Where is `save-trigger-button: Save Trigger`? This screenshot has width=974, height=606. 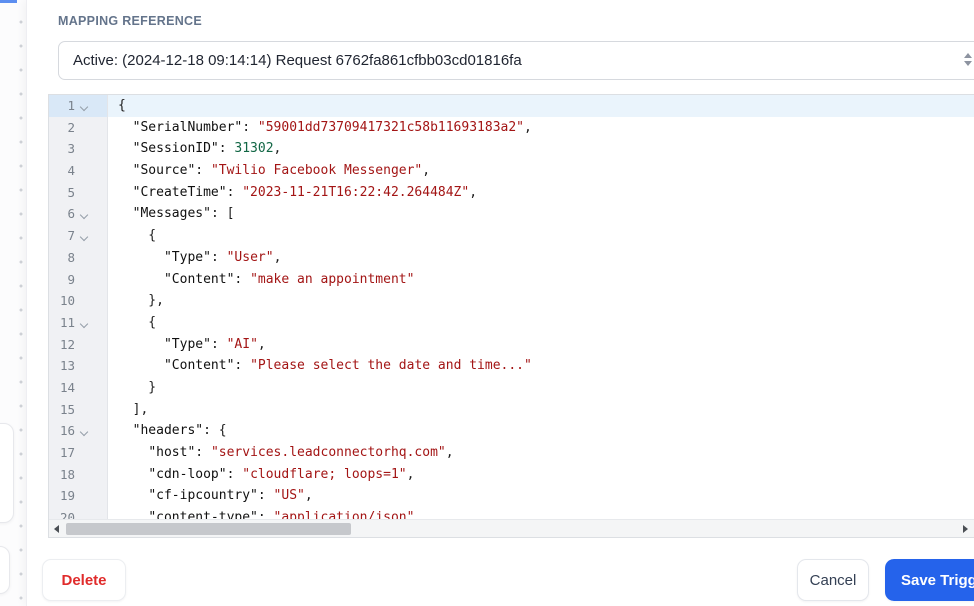
save-trigger-button: Save Trigger is located at coordinates (929, 580).